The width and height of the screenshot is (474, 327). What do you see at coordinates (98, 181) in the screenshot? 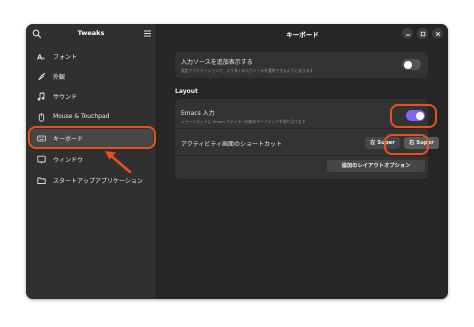
I see `sidebar-item-label: スタートアップアプリケーション` at bounding box center [98, 181].